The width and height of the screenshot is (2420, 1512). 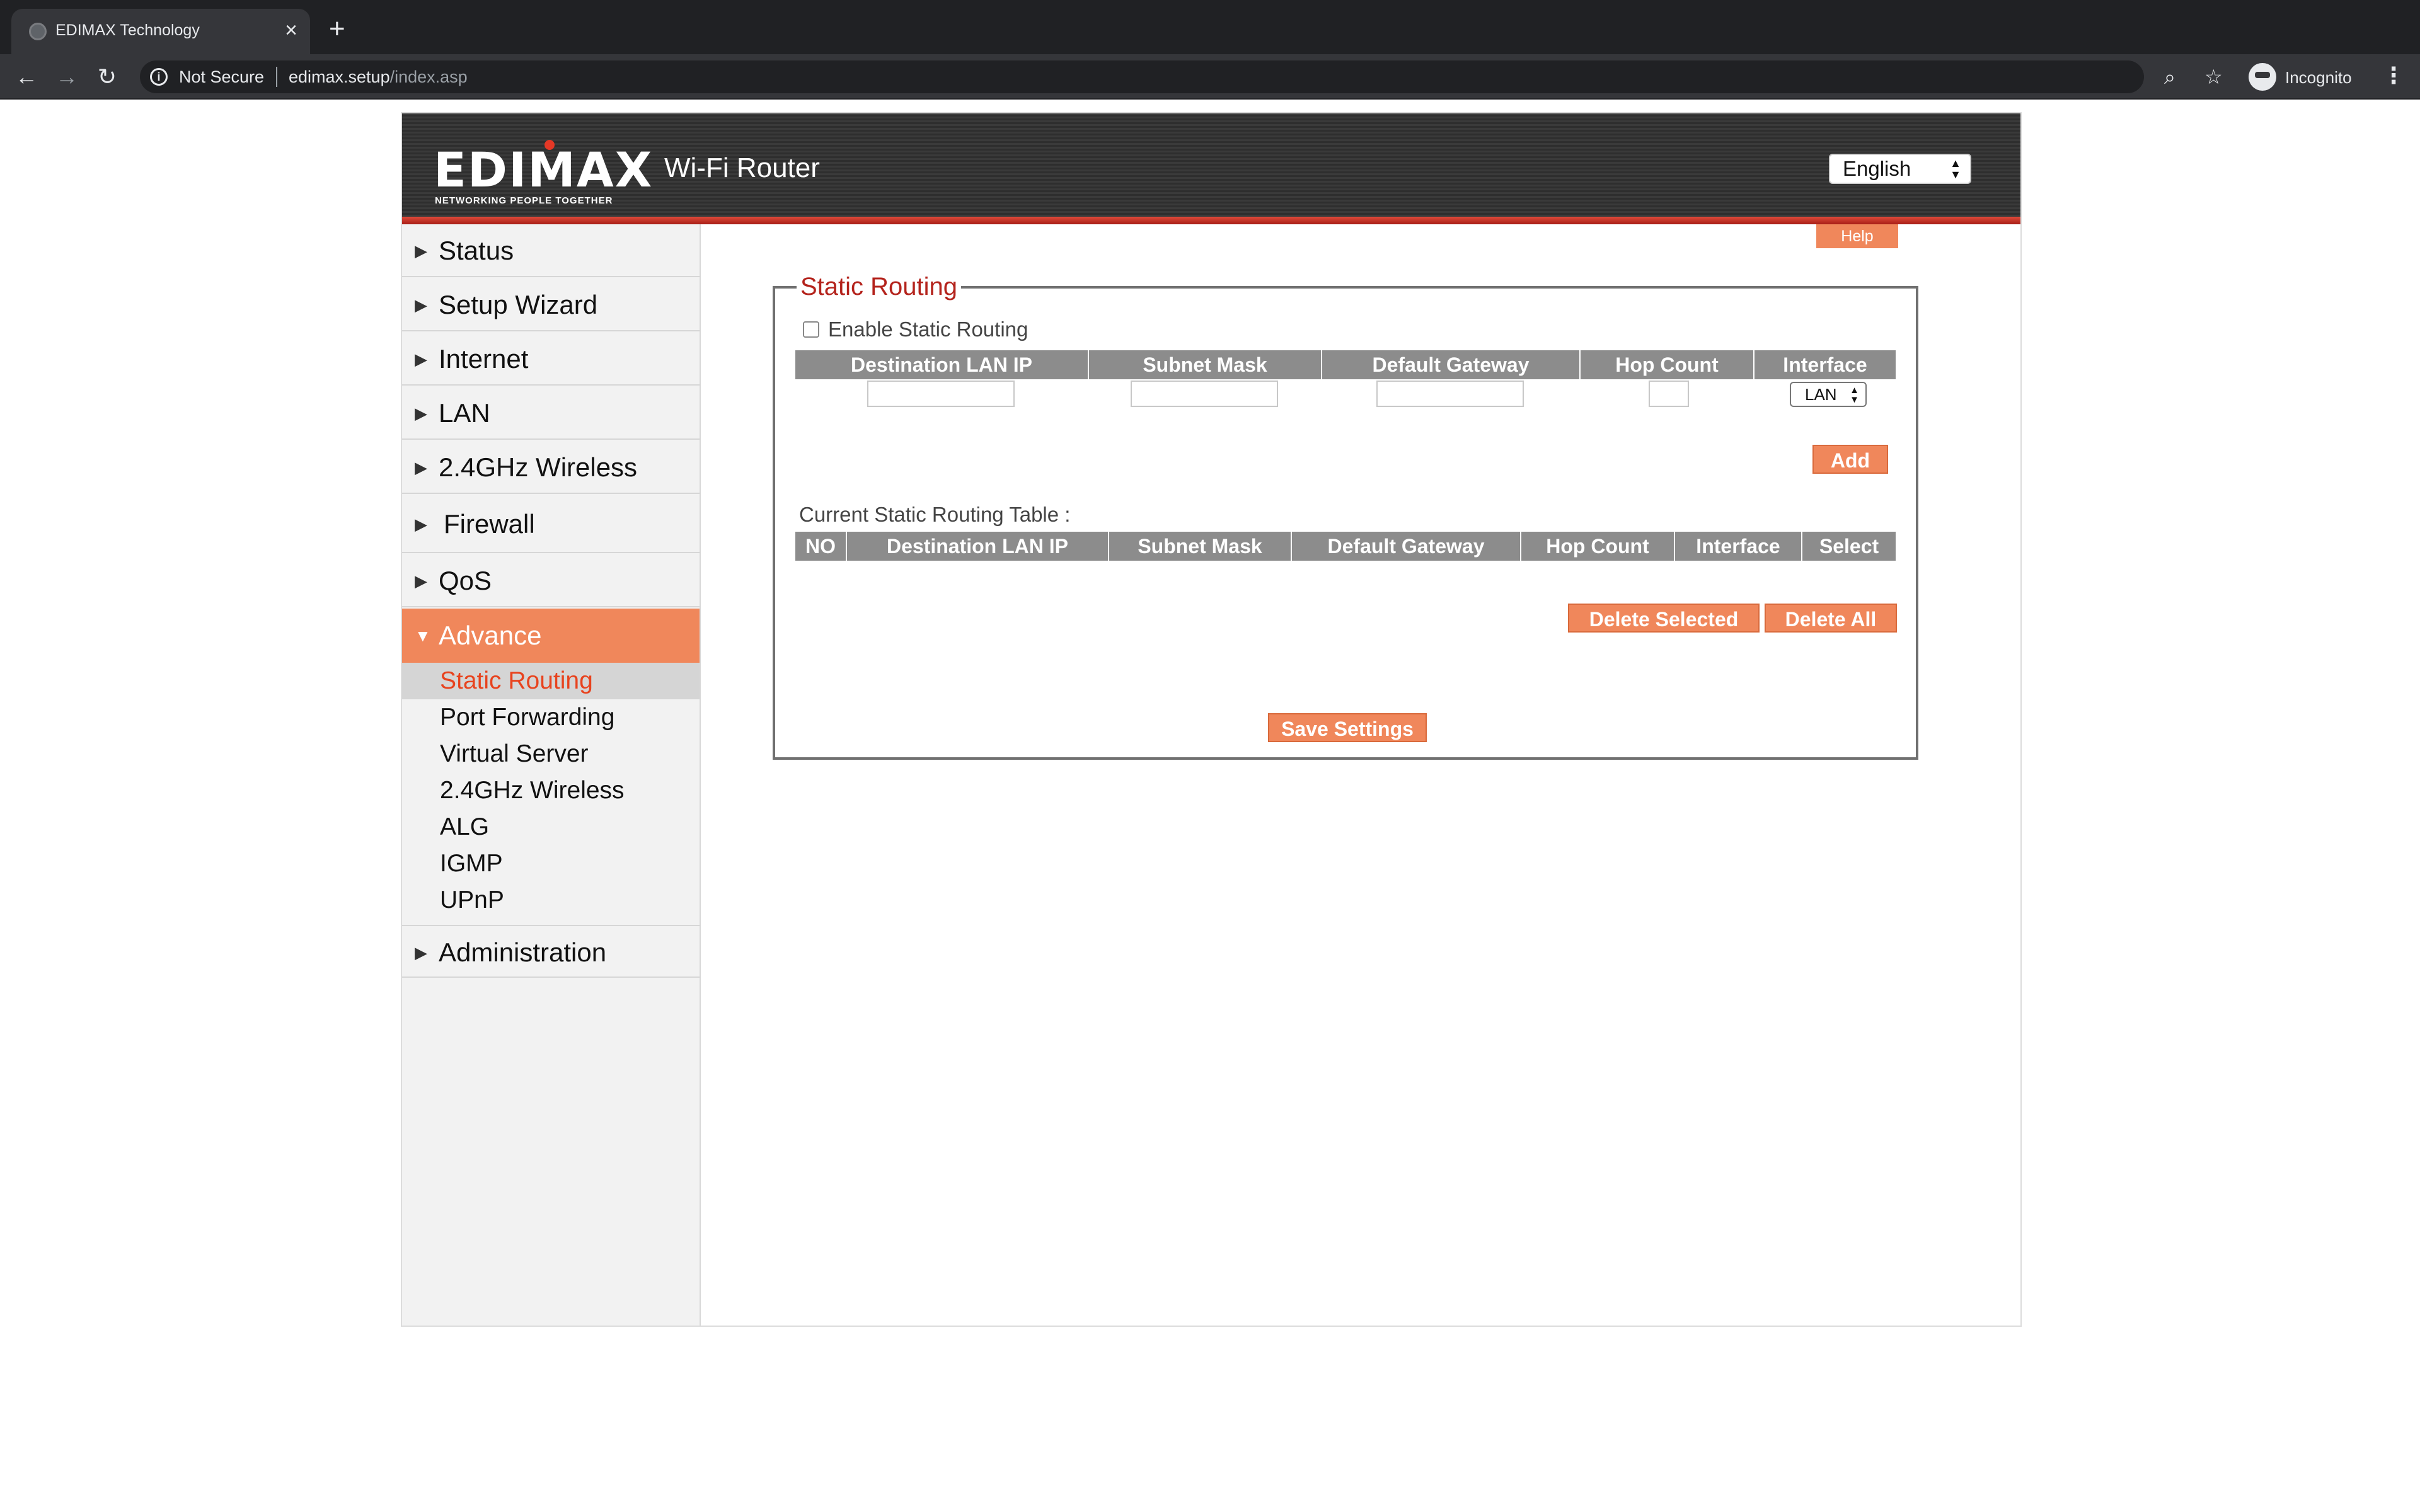 I want to click on browser-tab: EDIMAX Technology ×, so click(x=161, y=31).